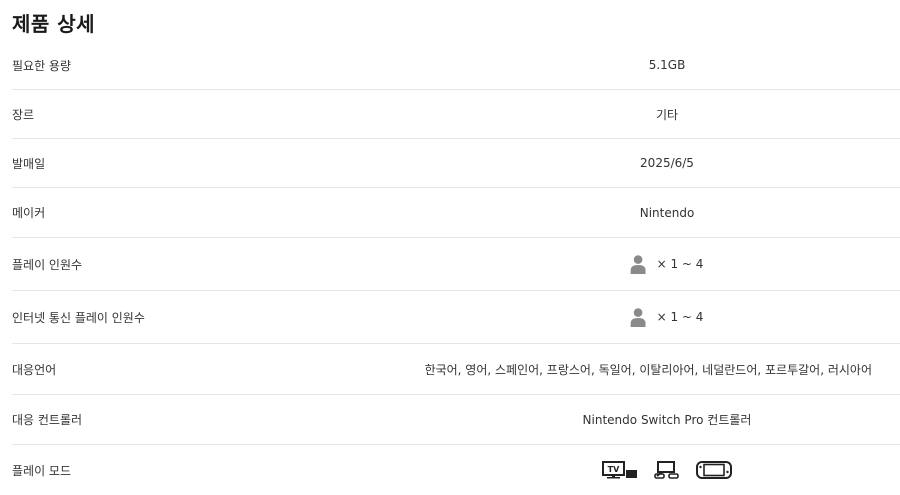 The height and width of the screenshot is (495, 900). What do you see at coordinates (456, 470) in the screenshot?
I see `detail-row-play-modes: 플레이 모드 TV` at bounding box center [456, 470].